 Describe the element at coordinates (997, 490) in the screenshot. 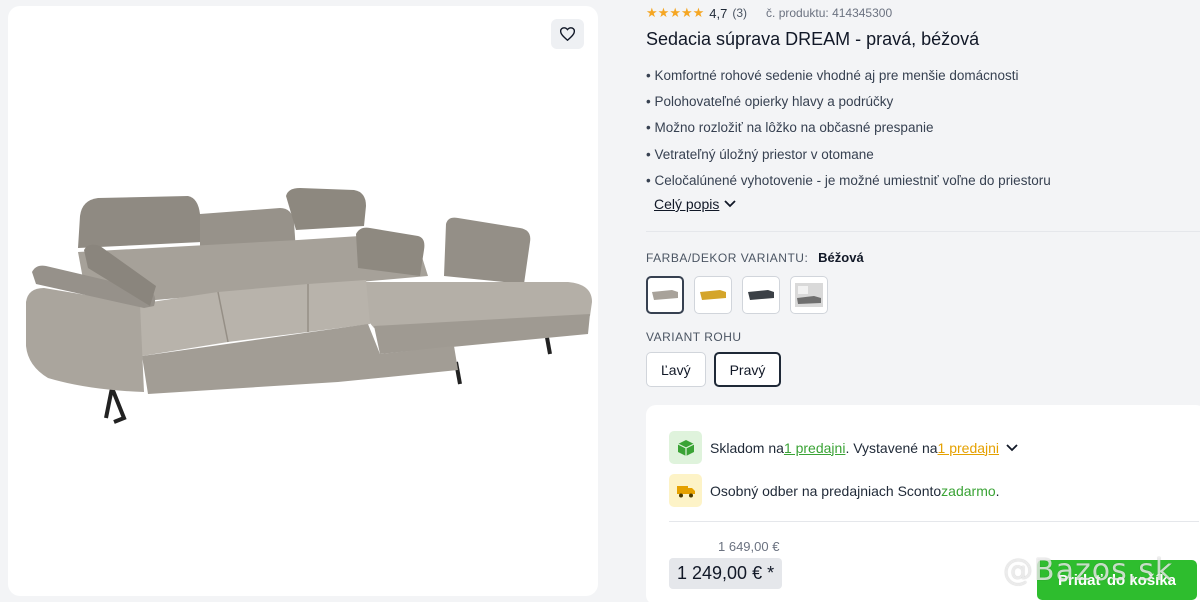

I see `pickup-suffix: .` at that location.